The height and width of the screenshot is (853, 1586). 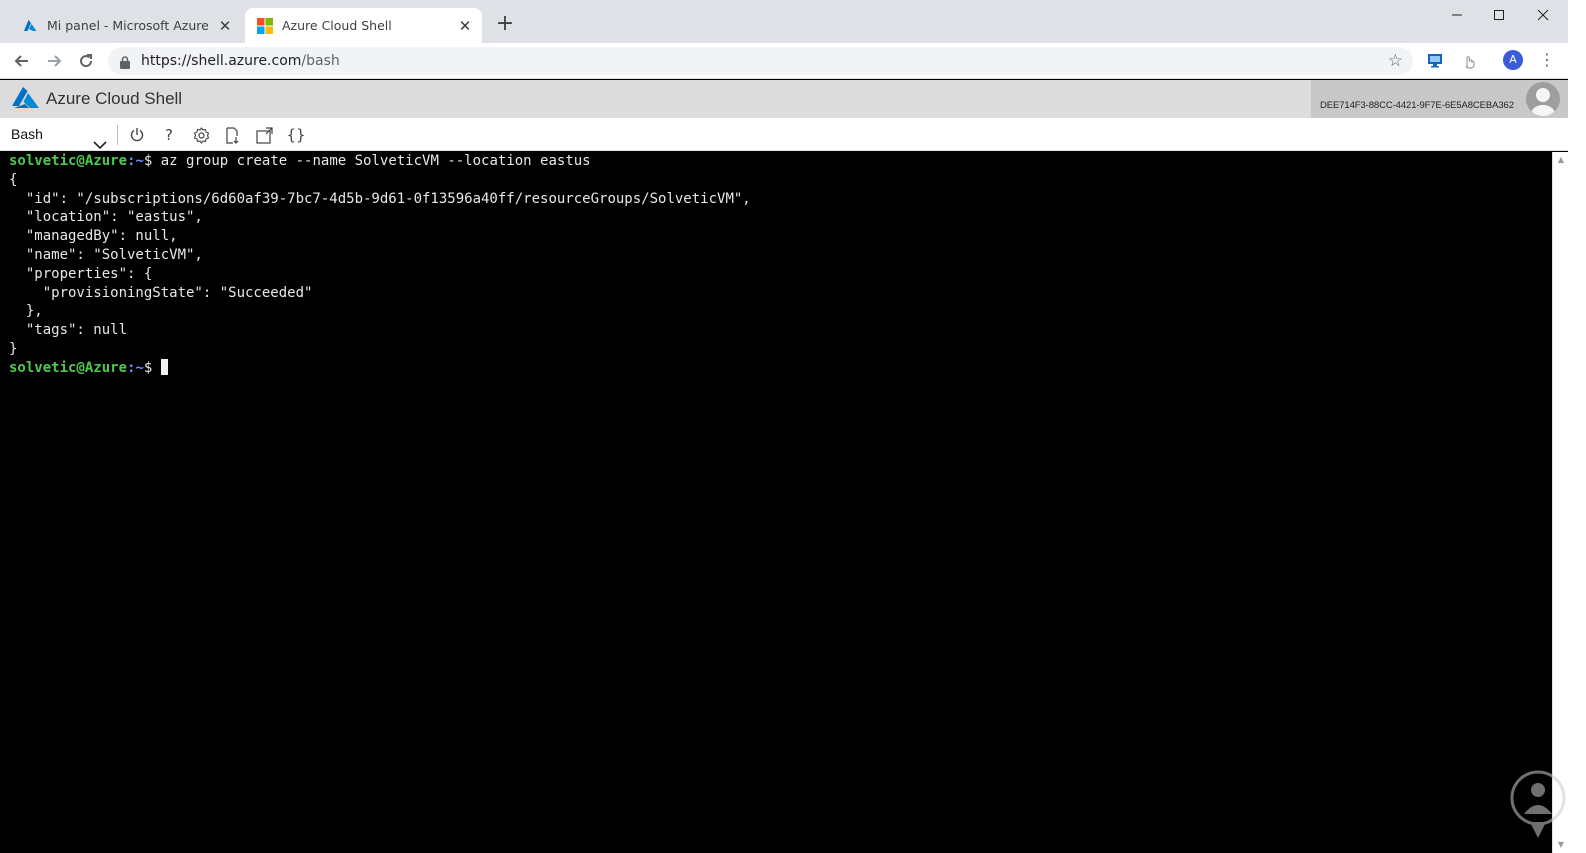 What do you see at coordinates (1561, 845) in the screenshot?
I see `scroll-down-icon: ▼` at bounding box center [1561, 845].